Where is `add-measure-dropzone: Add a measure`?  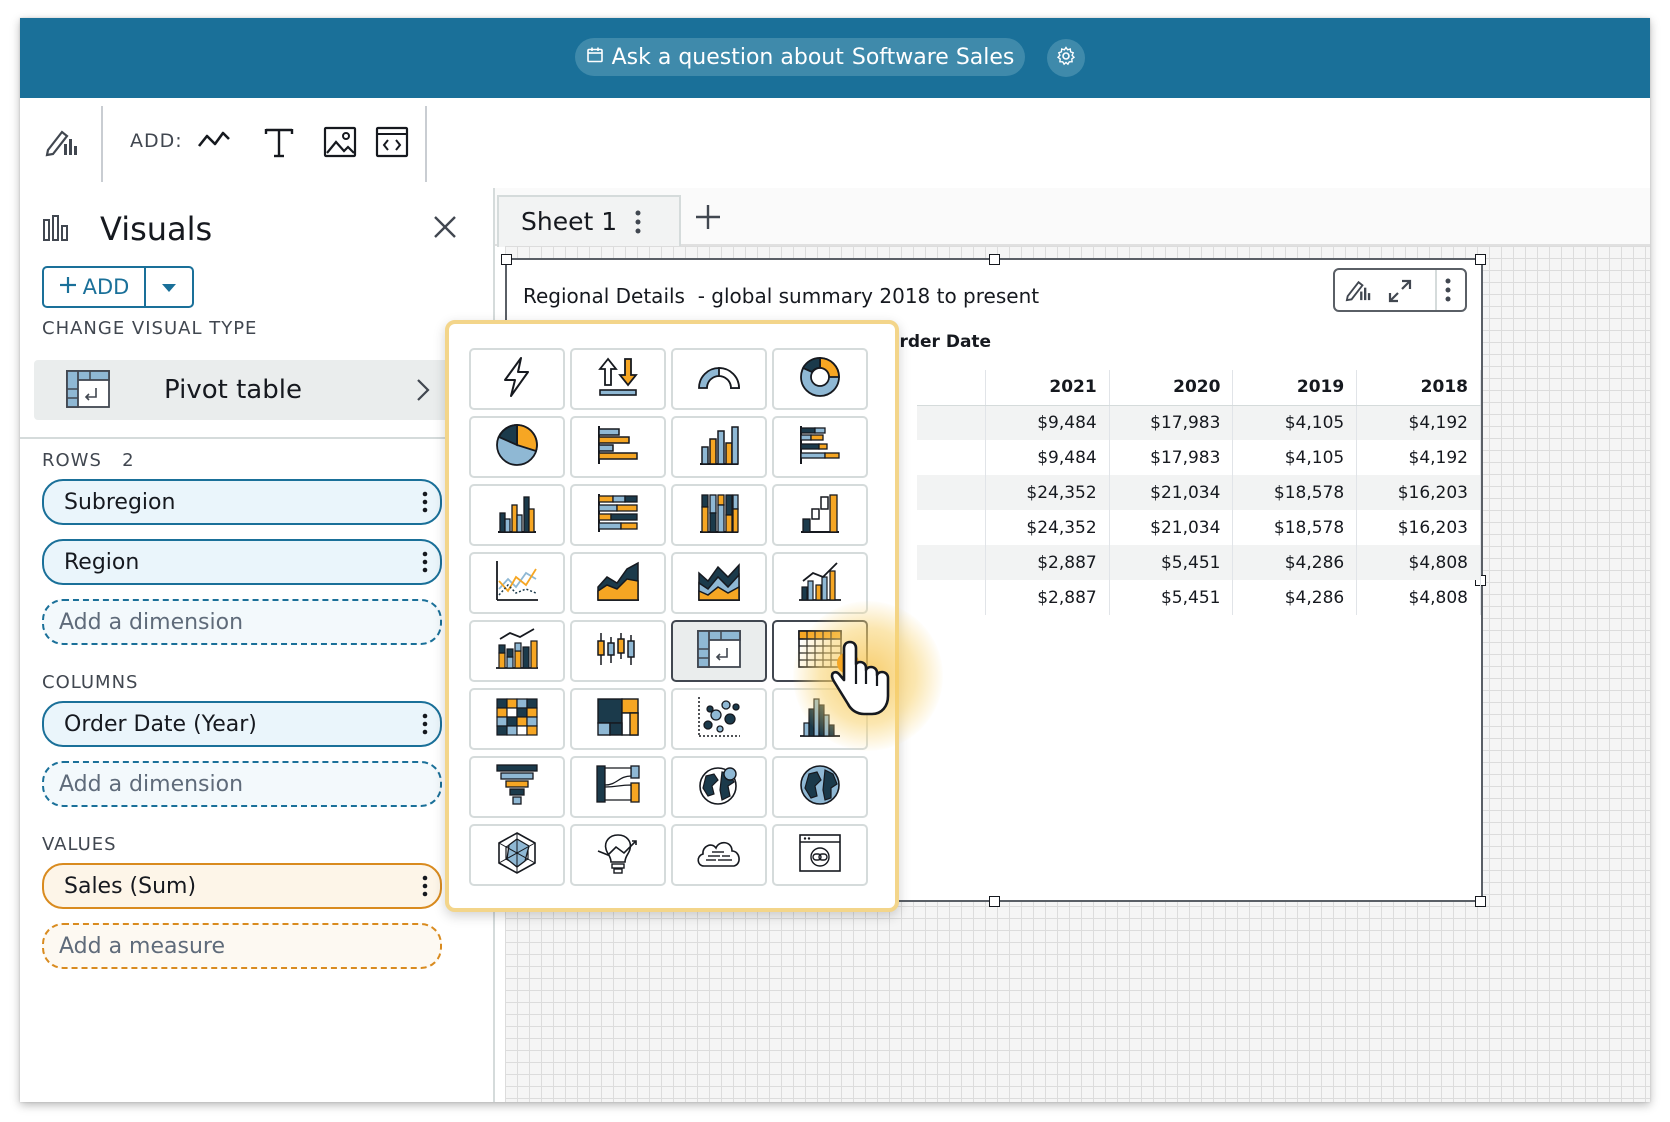 add-measure-dropzone: Add a measure is located at coordinates (242, 946).